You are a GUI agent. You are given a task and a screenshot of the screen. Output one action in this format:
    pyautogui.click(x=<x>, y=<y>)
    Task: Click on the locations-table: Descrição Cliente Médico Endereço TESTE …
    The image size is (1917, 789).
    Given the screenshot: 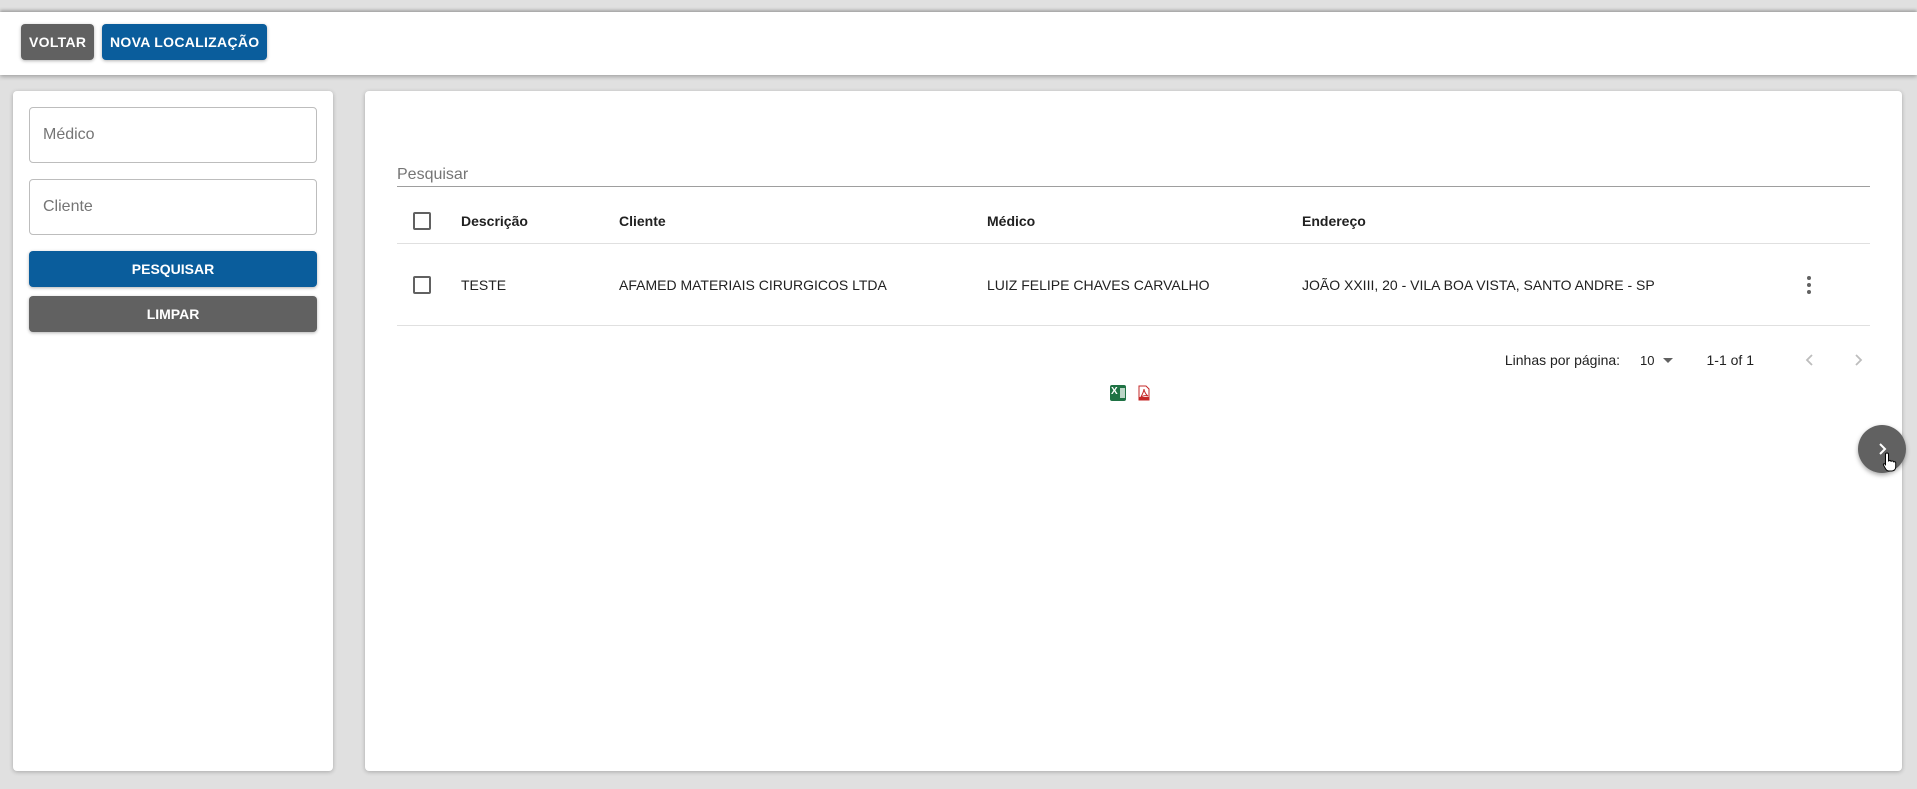 What is the action you would take?
    pyautogui.click(x=1133, y=262)
    